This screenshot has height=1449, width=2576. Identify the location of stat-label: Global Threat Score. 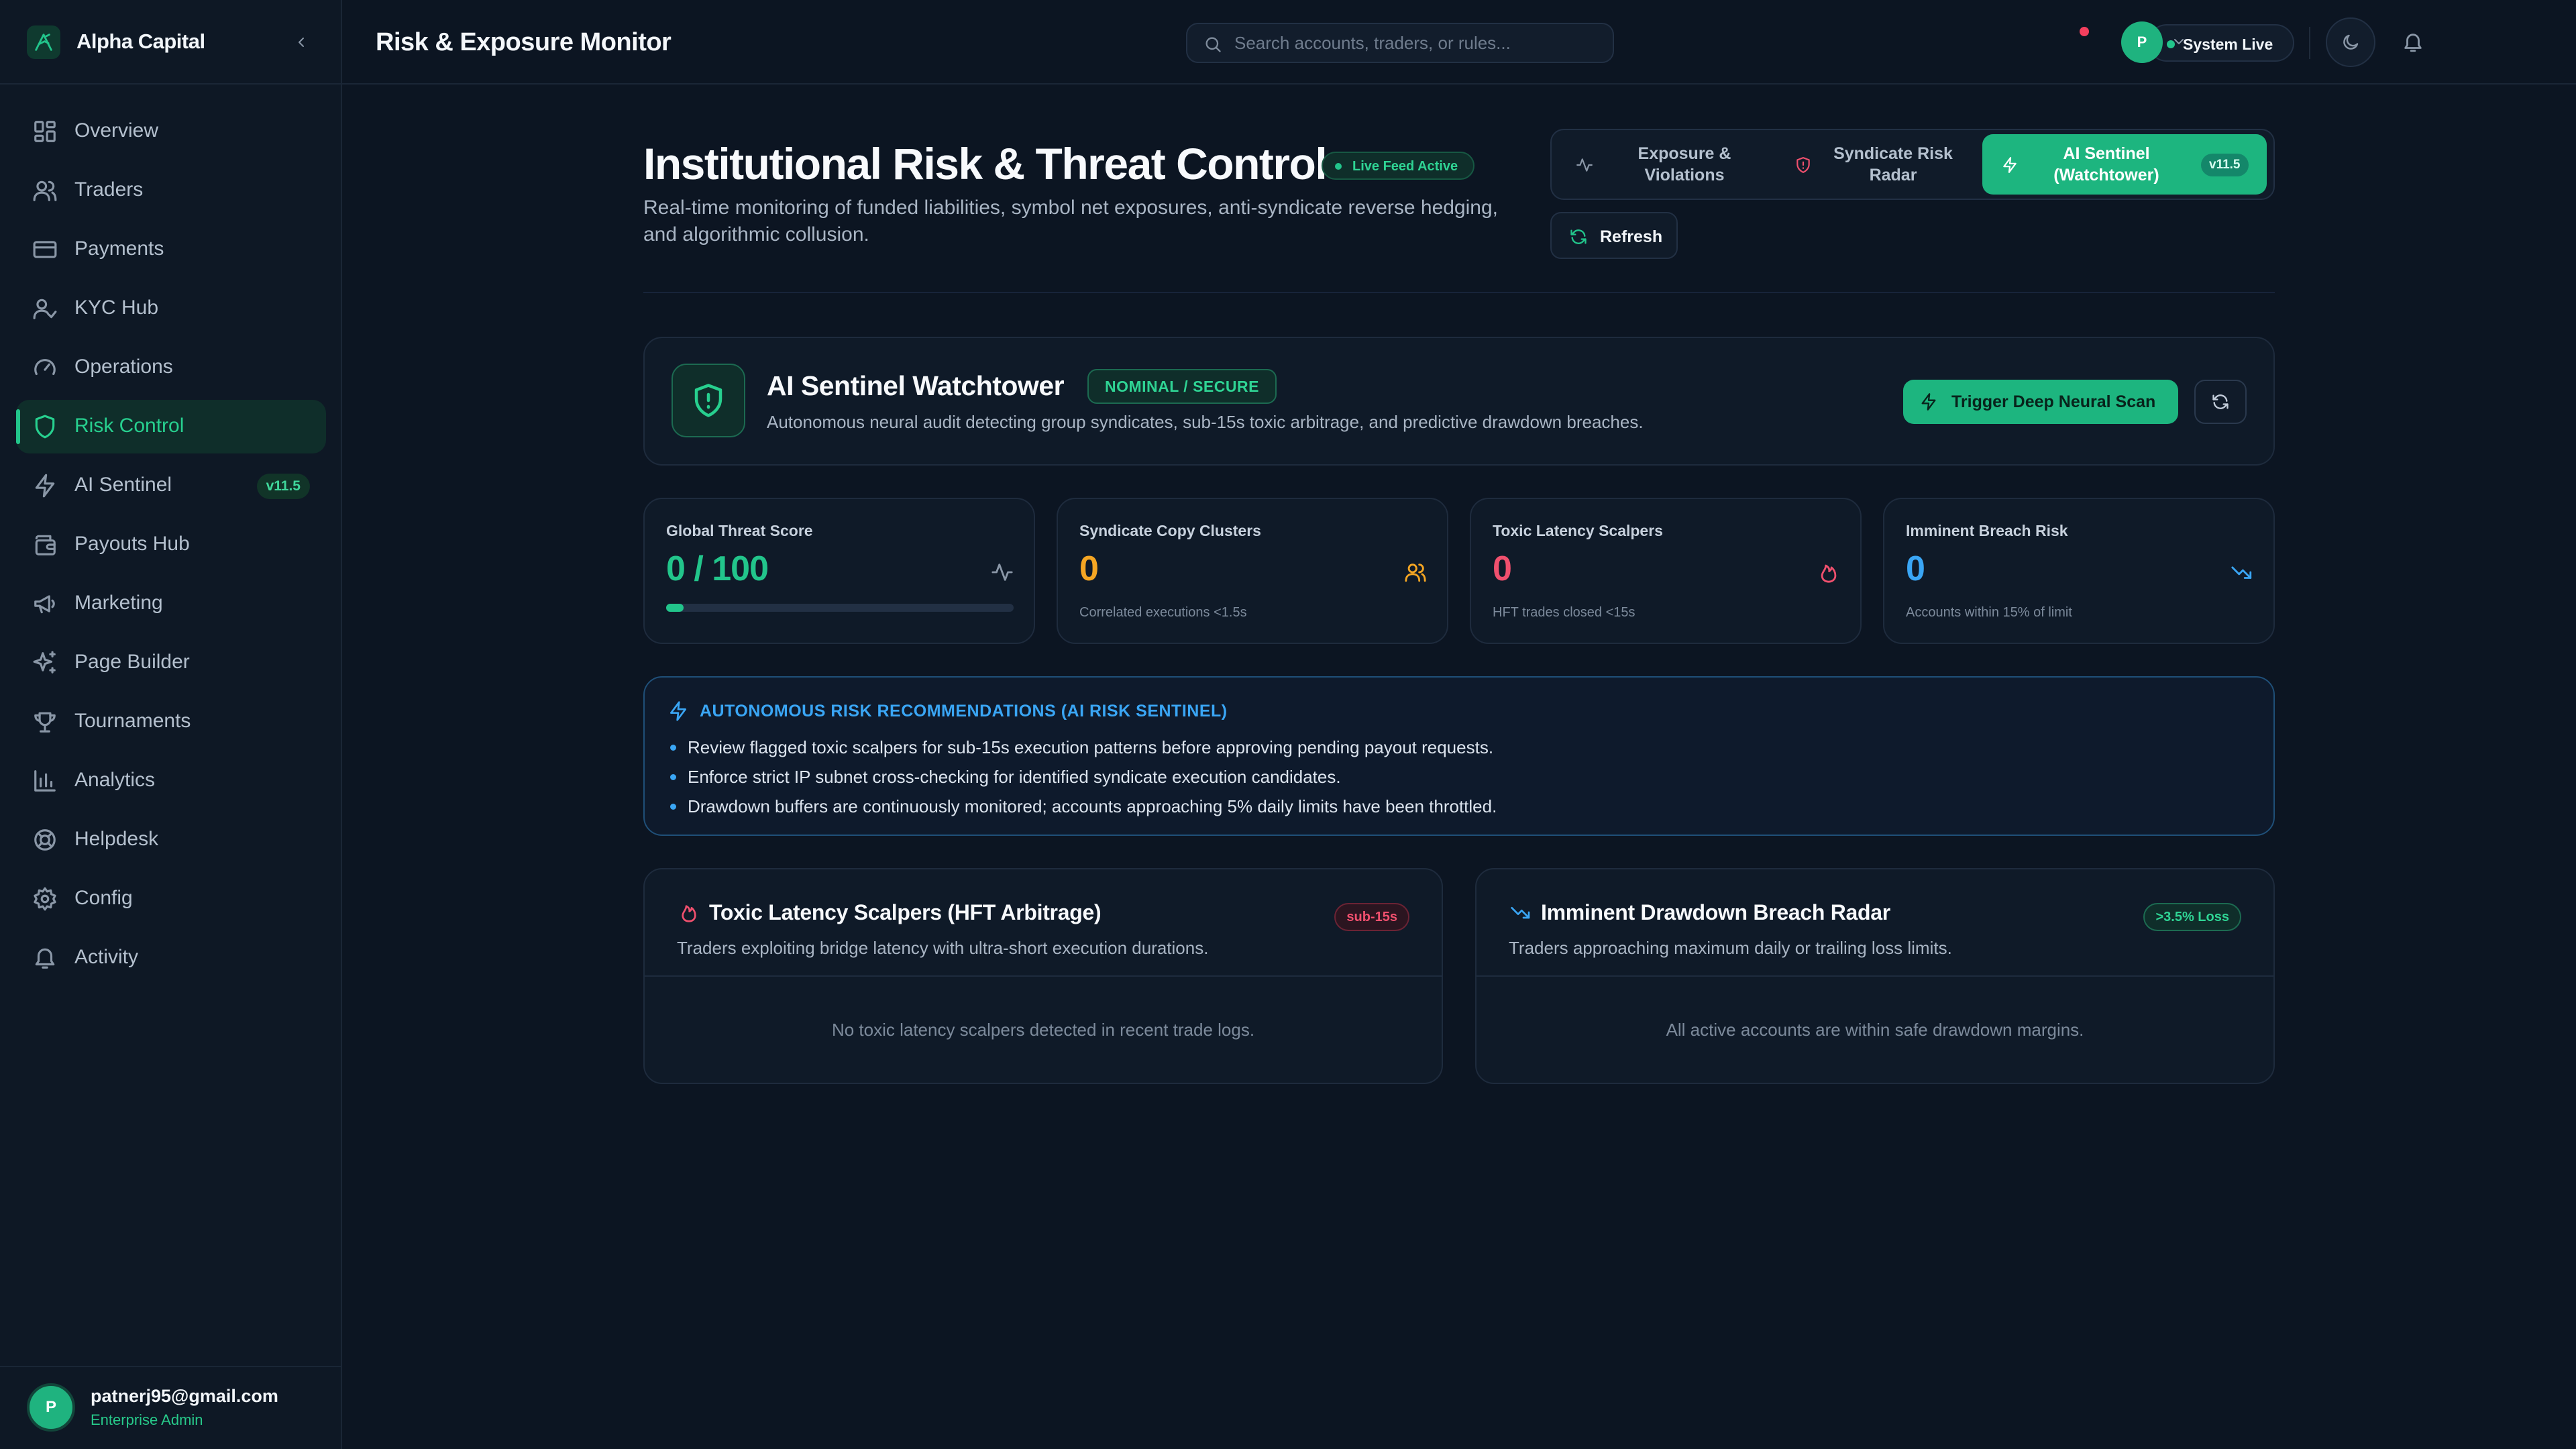
(739, 530).